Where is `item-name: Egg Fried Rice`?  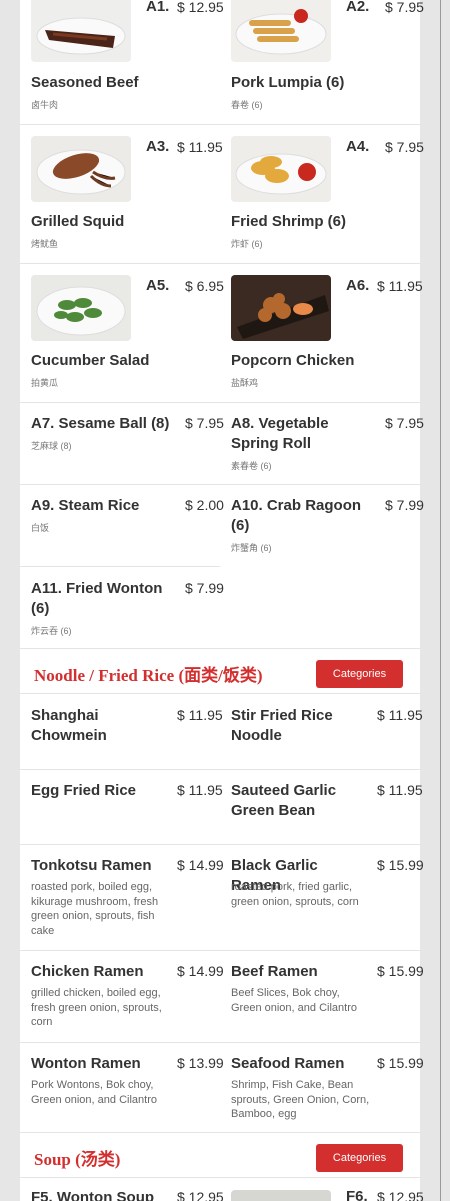
item-name: Egg Fried Rice is located at coordinates (101, 791).